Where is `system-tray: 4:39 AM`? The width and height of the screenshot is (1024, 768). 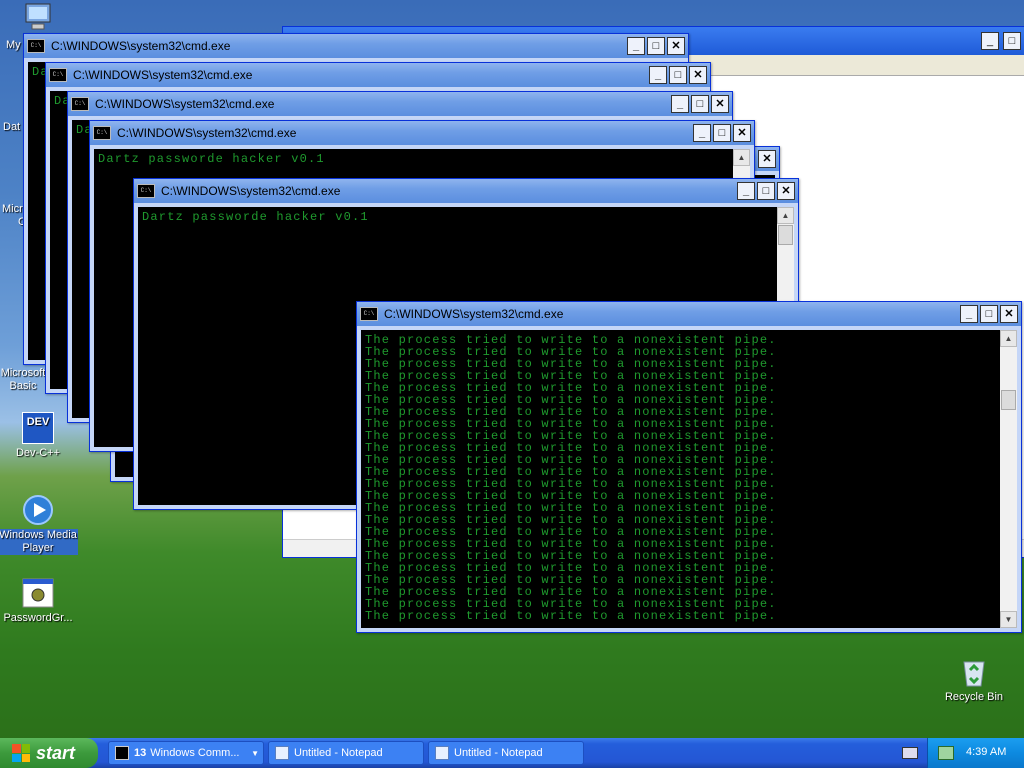 system-tray: 4:39 AM is located at coordinates (975, 753).